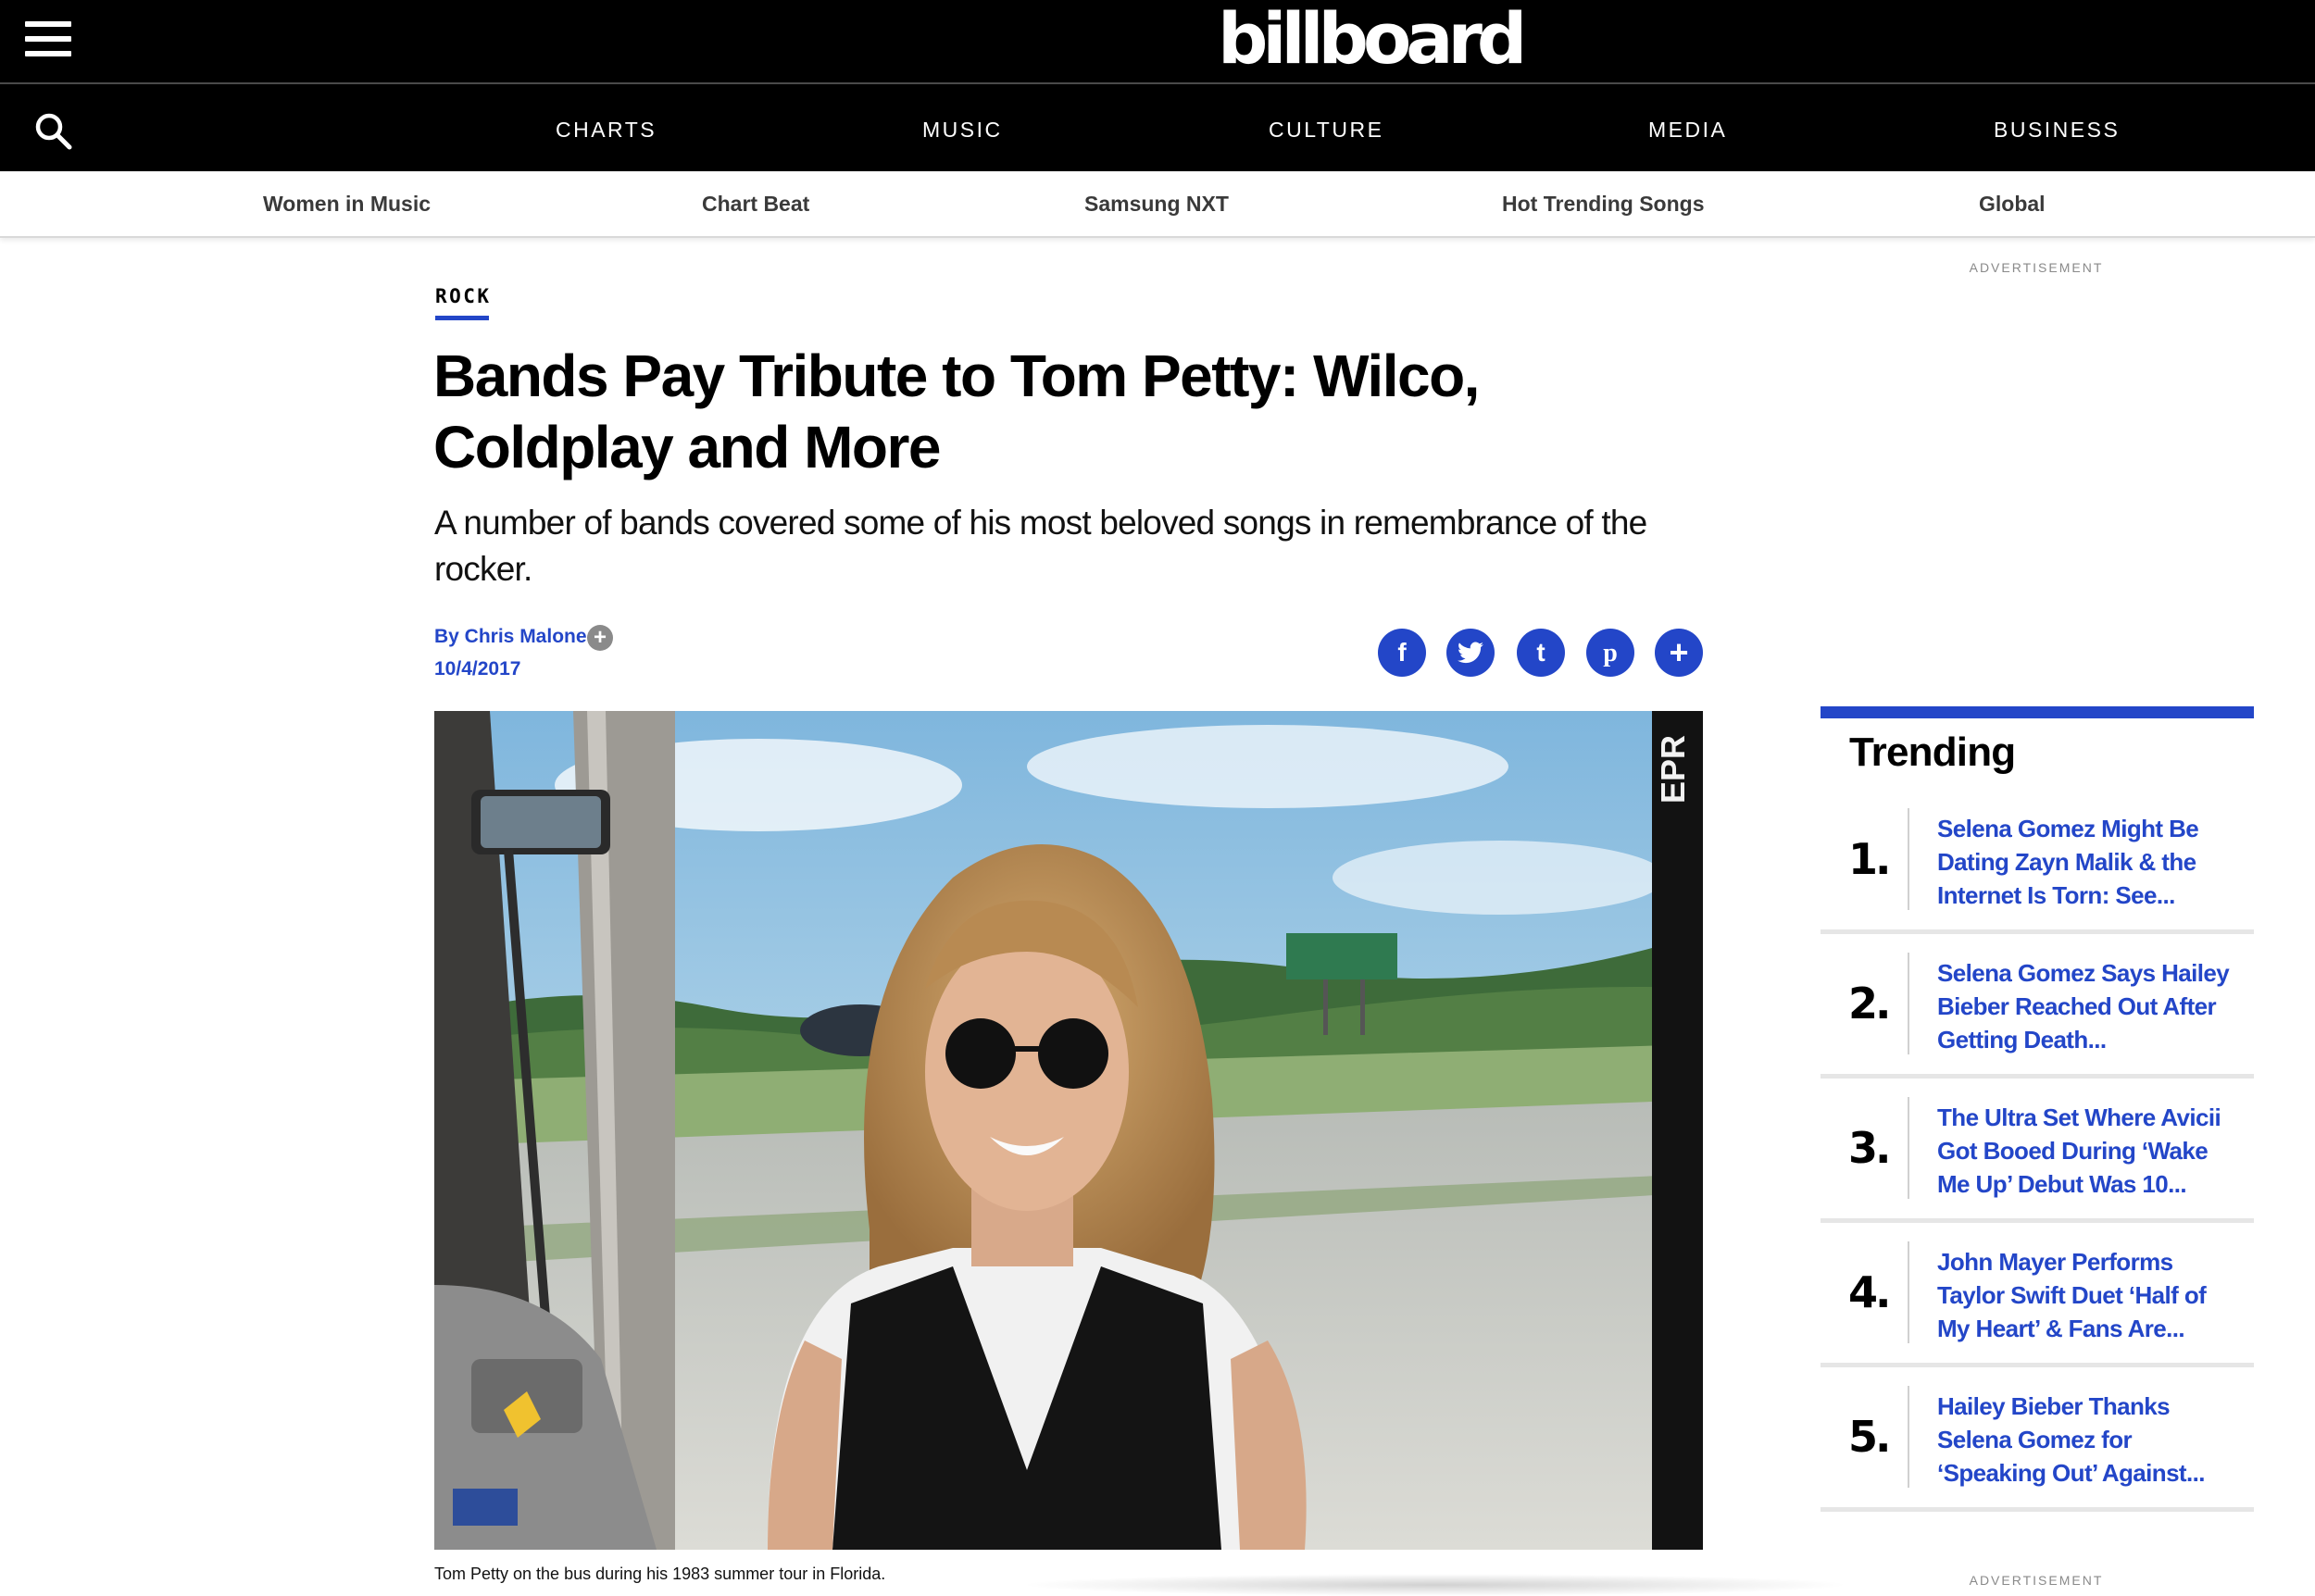 Image resolution: width=2315 pixels, height=1596 pixels. I want to click on pinterest-share-button: p, so click(1610, 653).